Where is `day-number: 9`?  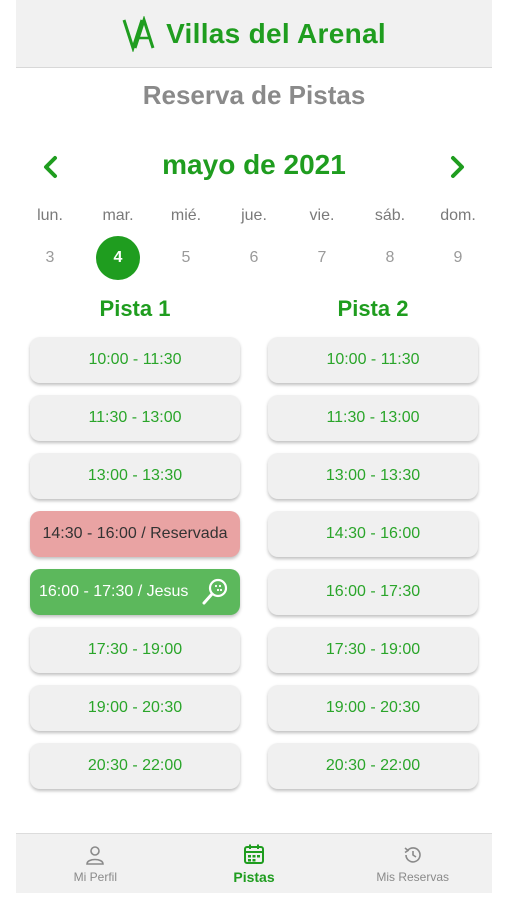
day-number: 9 is located at coordinates (458, 257).